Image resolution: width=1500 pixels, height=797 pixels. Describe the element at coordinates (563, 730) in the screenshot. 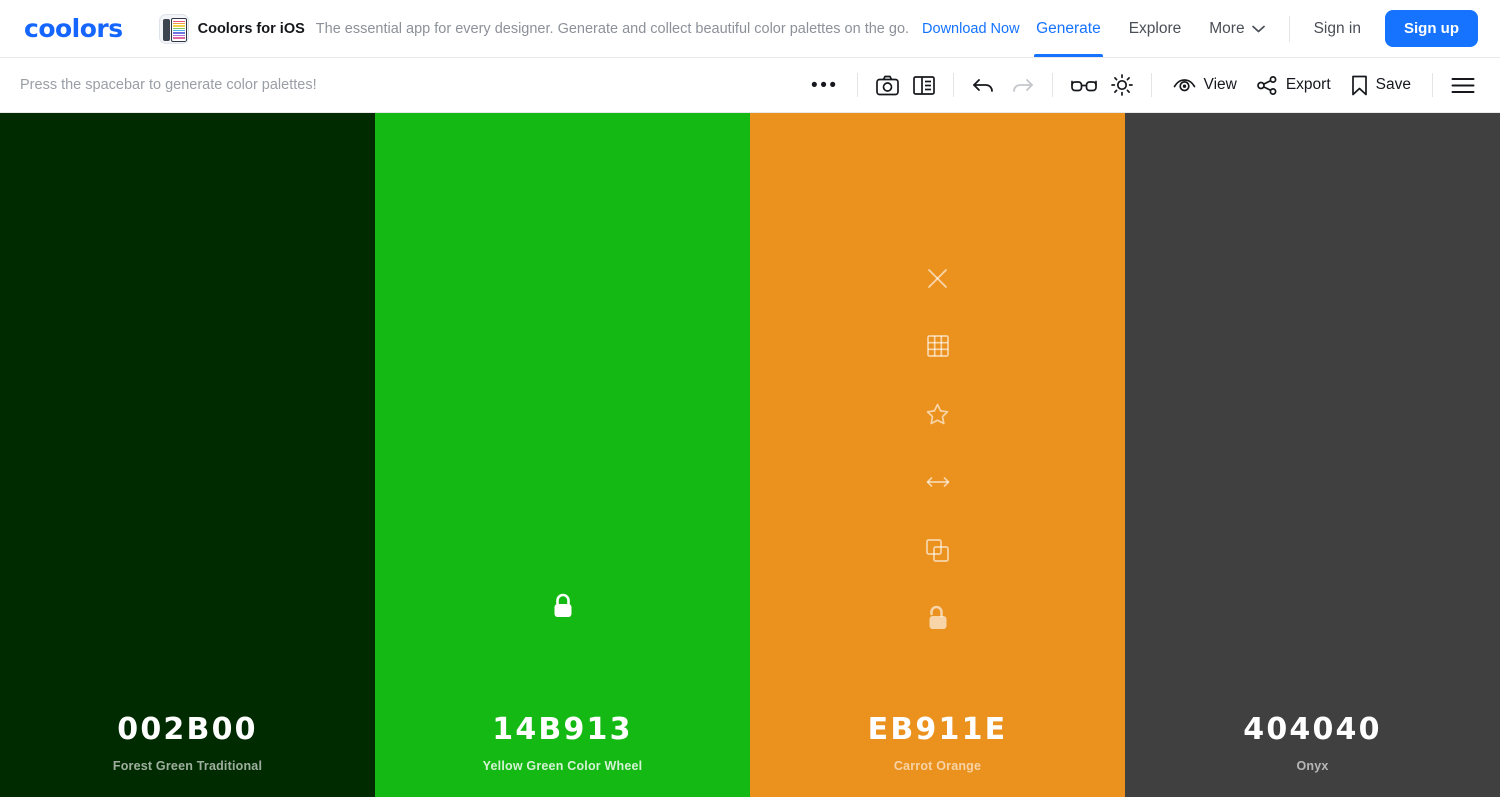

I see `swatch-2-hex: 14B913` at that location.